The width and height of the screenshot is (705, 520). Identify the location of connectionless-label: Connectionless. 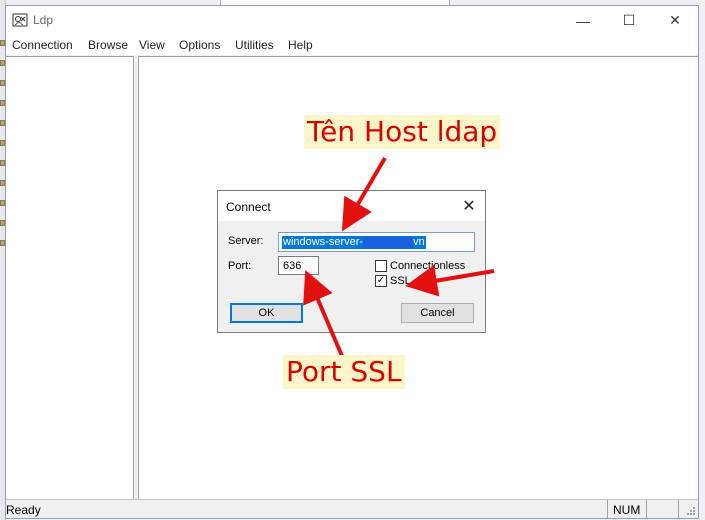
(428, 266).